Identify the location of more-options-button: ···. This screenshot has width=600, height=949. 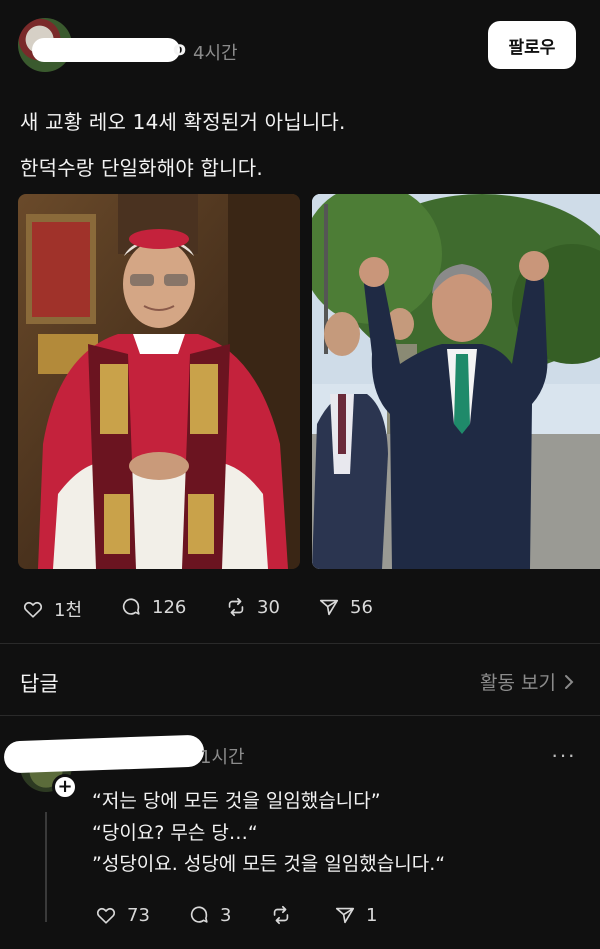
(563, 755).